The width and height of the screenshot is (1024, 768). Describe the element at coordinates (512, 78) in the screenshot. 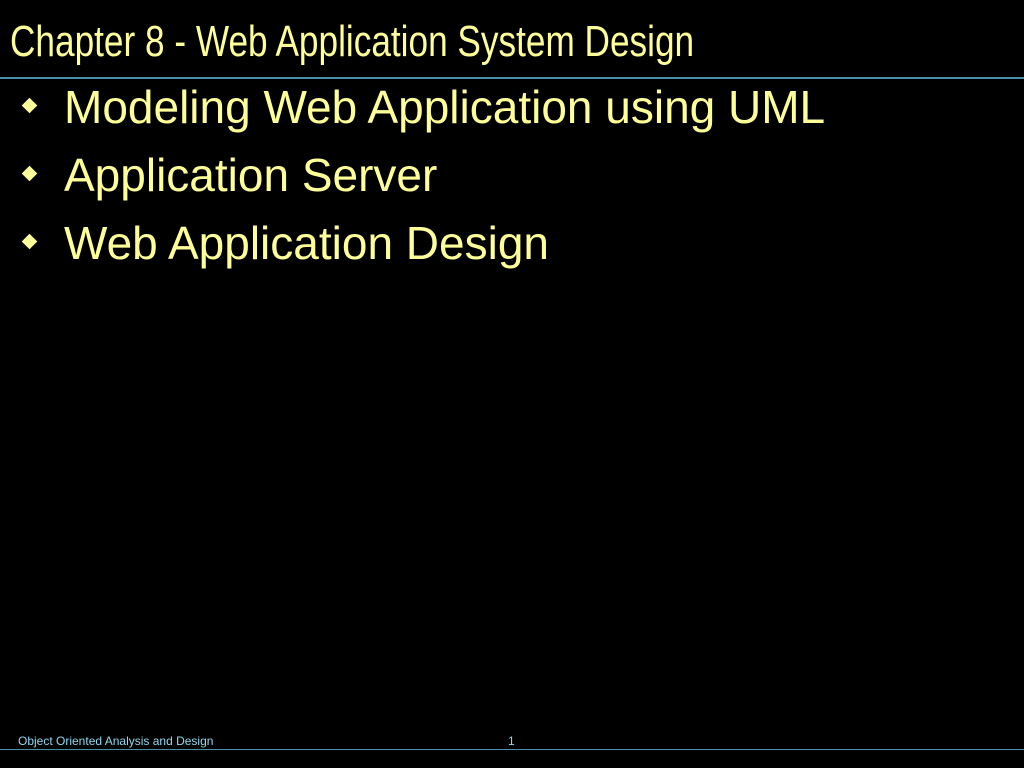

I see `title-divider` at that location.